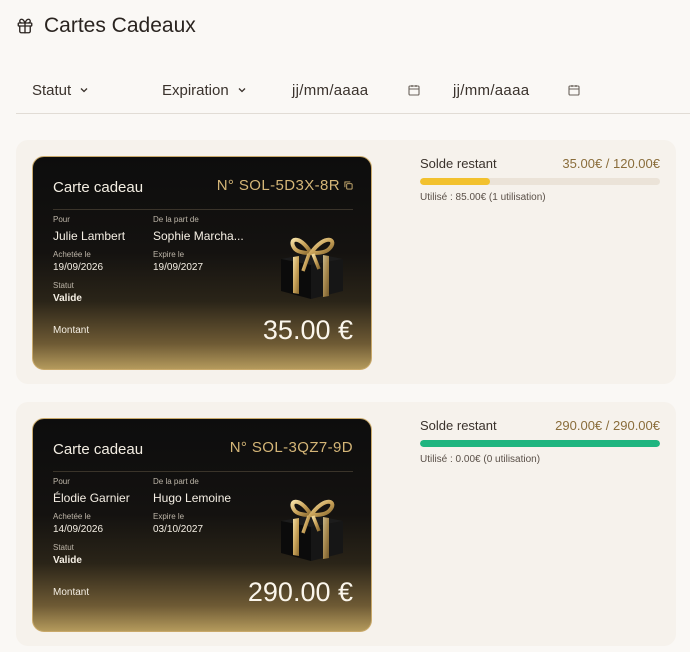 The height and width of the screenshot is (652, 690). What do you see at coordinates (91, 498) in the screenshot?
I see `for-value: Élodie Garnier` at bounding box center [91, 498].